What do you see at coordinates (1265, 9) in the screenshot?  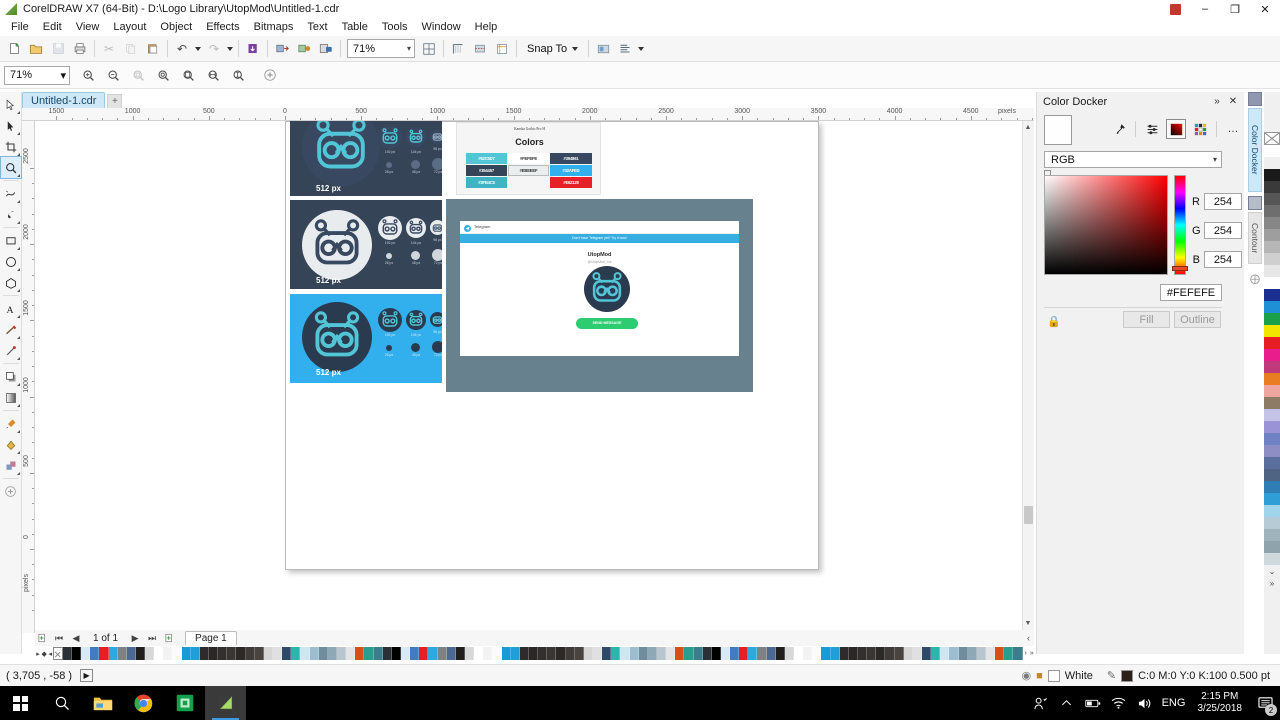 I see `close-button: ✕` at bounding box center [1265, 9].